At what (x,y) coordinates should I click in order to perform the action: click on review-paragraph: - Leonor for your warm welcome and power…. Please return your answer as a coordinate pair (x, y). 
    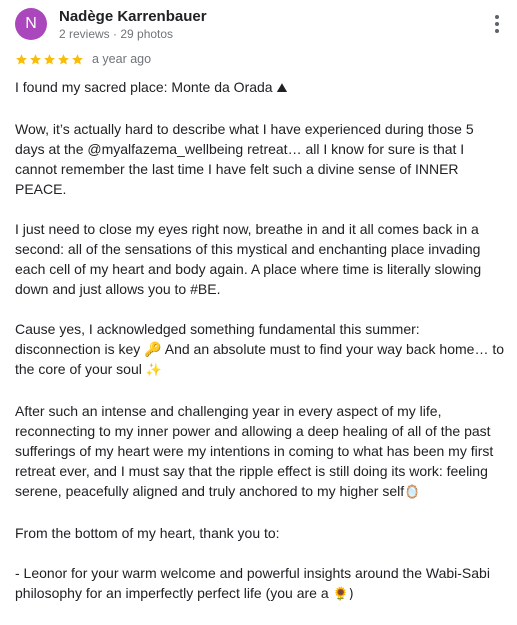
    Looking at the image, I should click on (261, 584).